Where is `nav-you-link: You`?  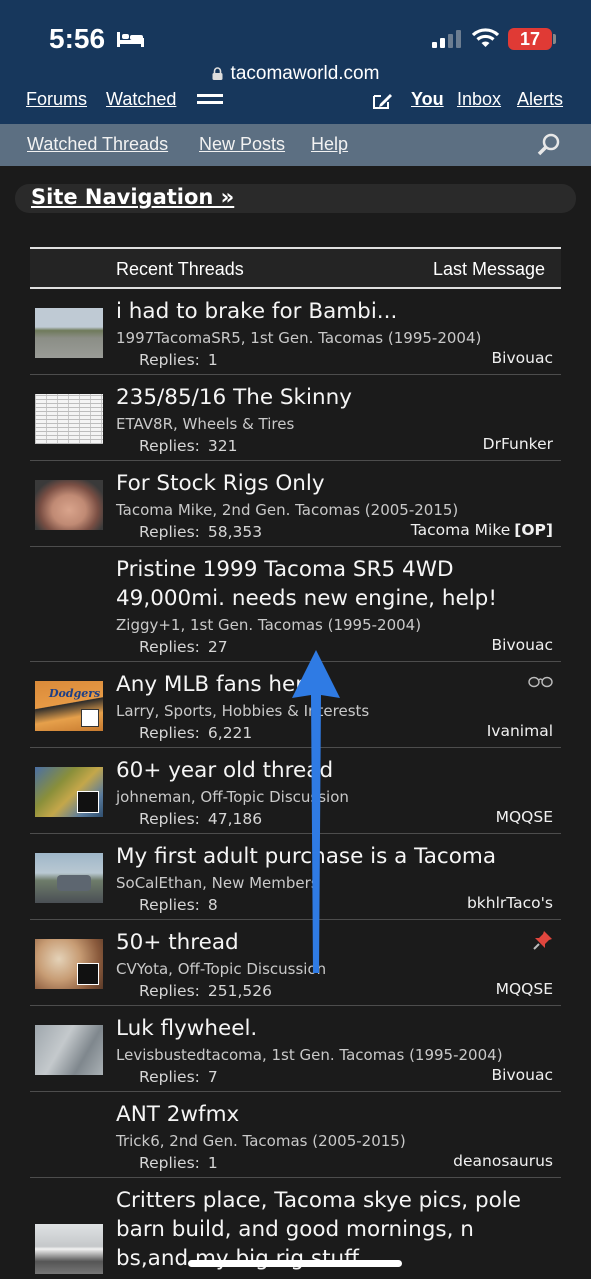 nav-you-link: You is located at coordinates (427, 101).